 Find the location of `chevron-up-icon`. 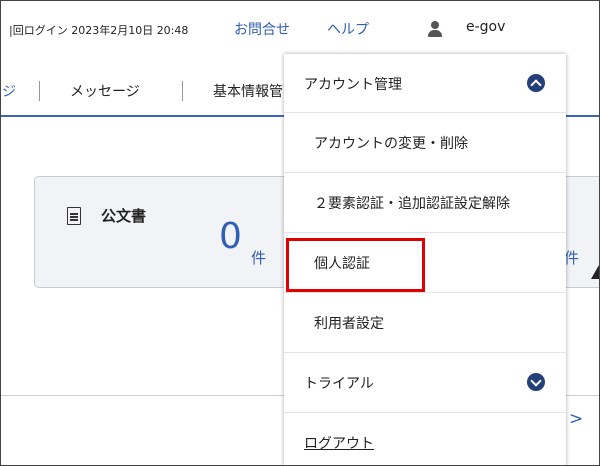

chevron-up-icon is located at coordinates (536, 85).